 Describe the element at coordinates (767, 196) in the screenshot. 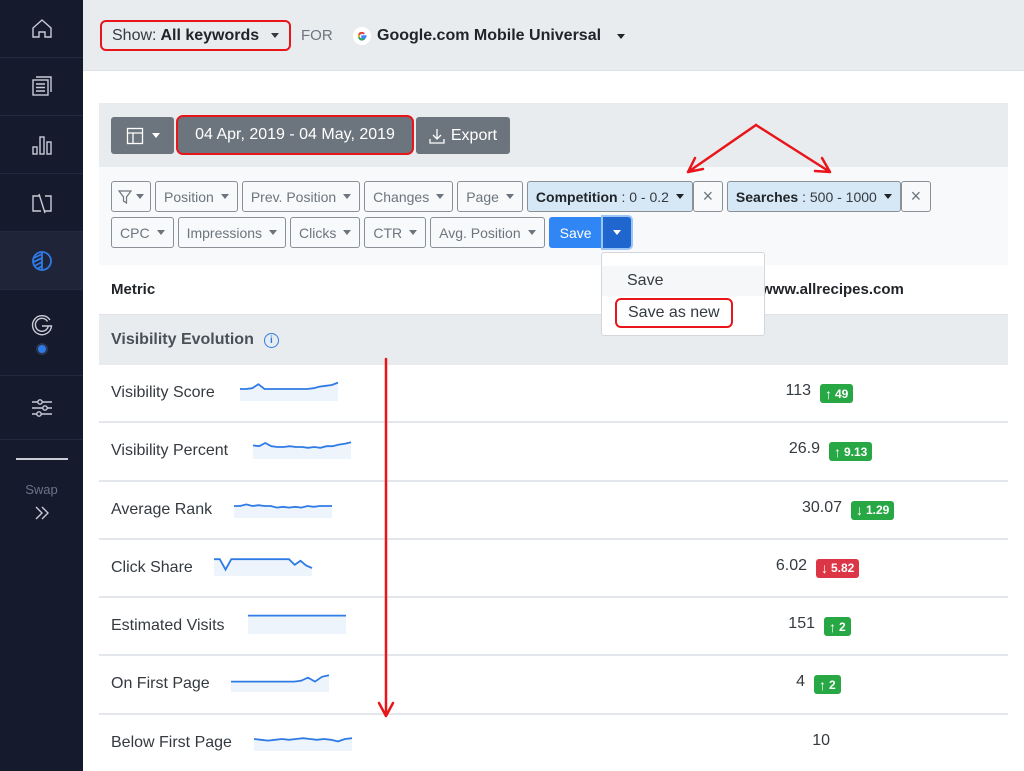

I see `filter-name: Searches` at that location.